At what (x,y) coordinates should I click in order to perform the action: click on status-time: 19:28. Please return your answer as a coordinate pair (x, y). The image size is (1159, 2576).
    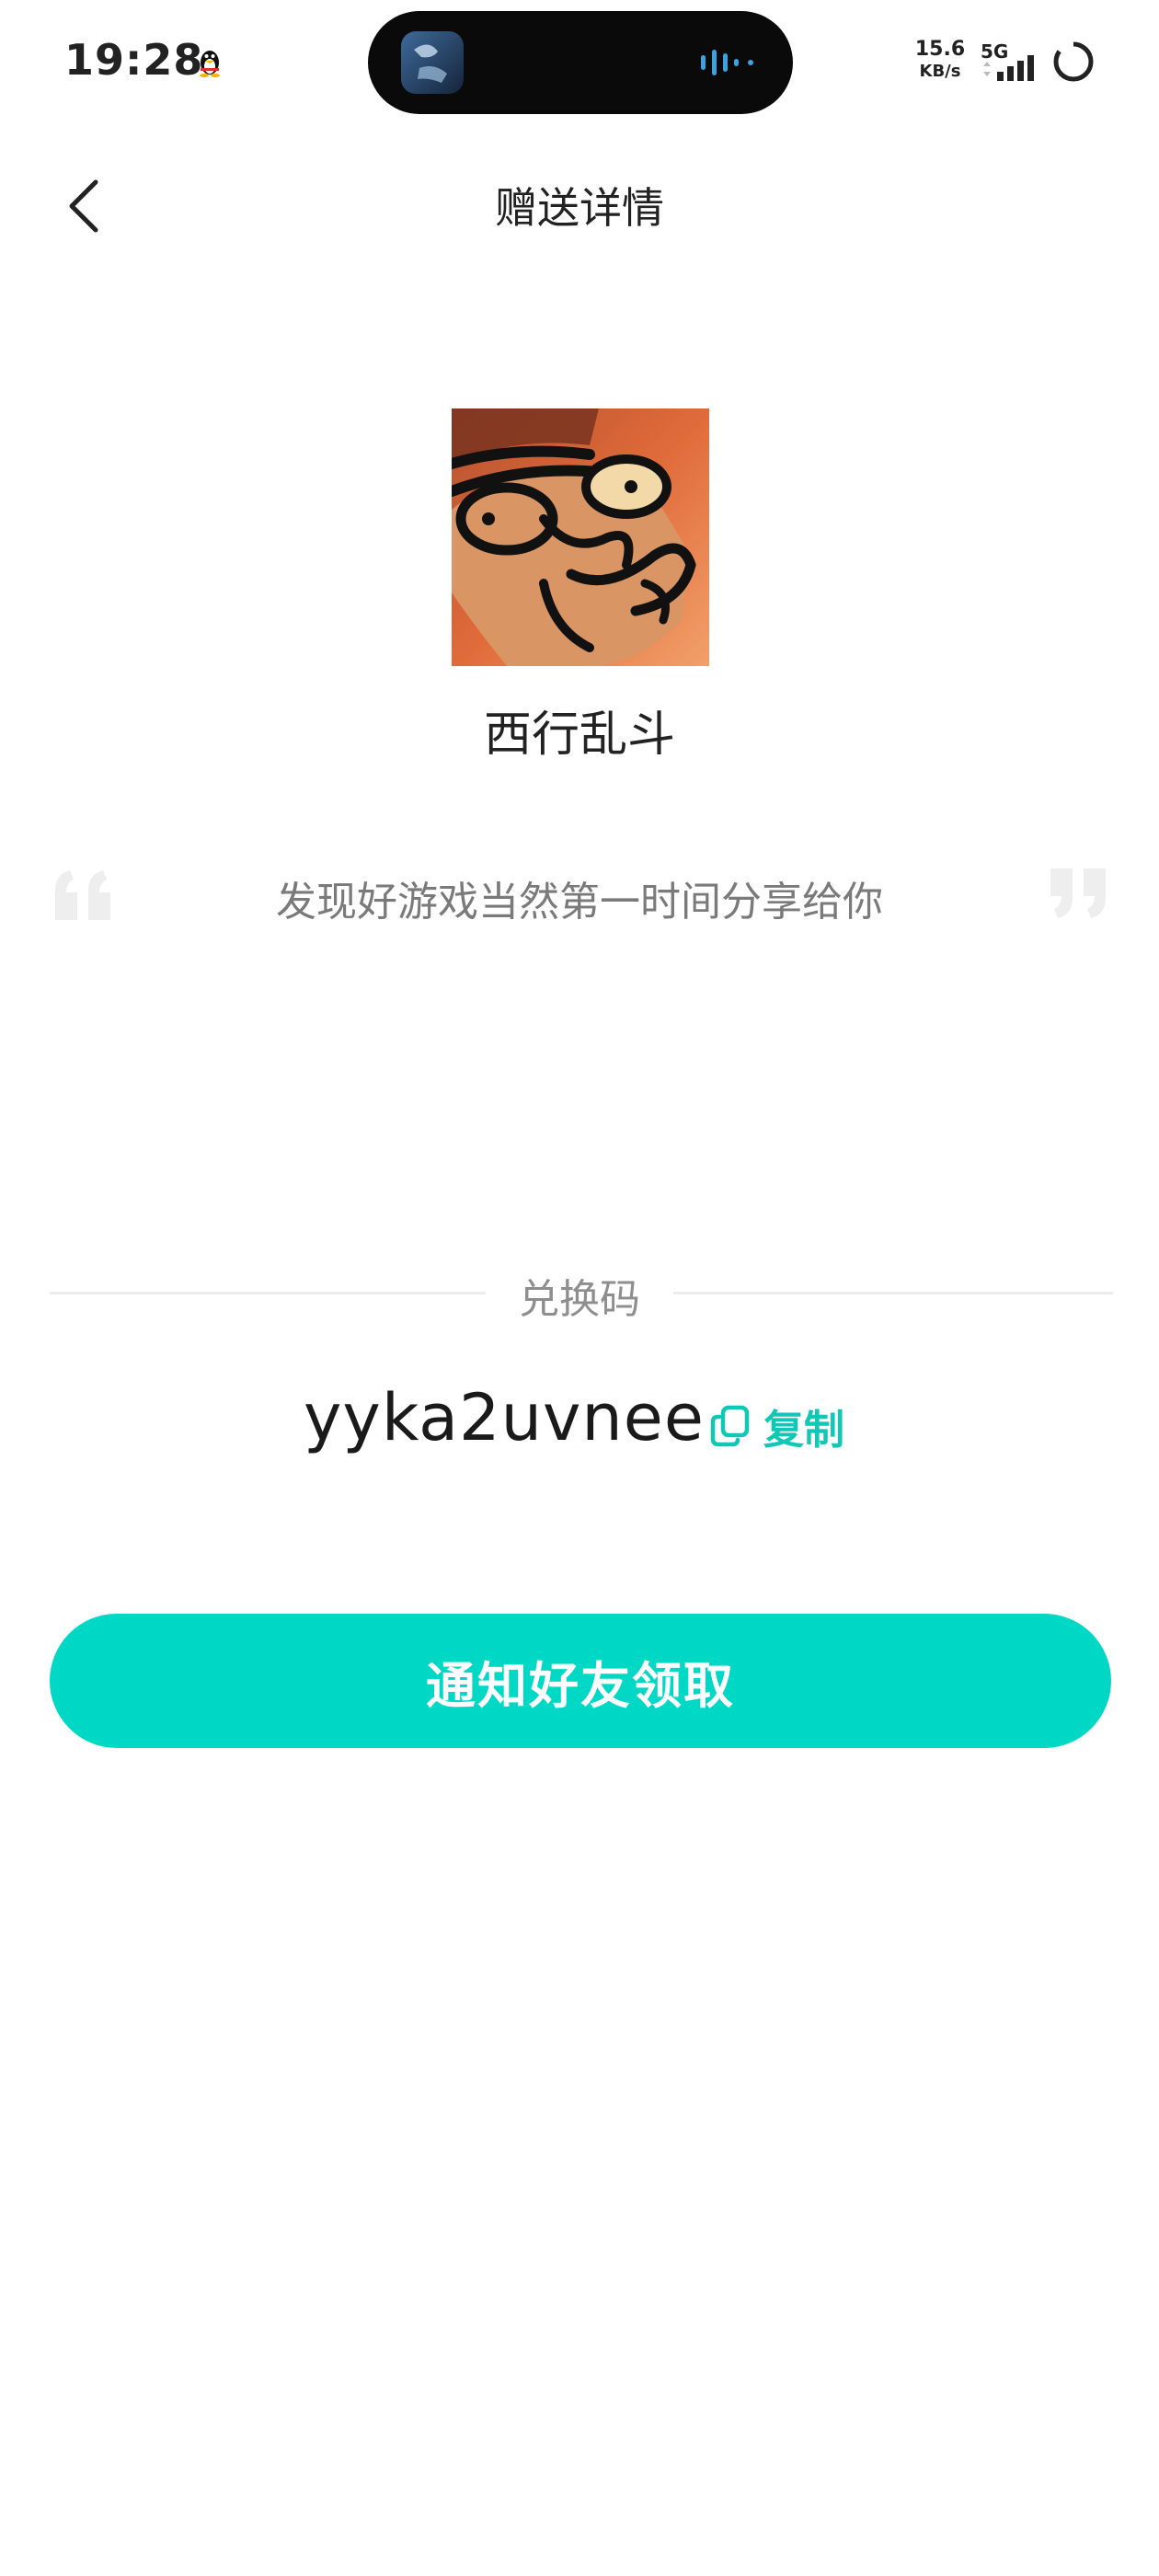
    Looking at the image, I should click on (134, 60).